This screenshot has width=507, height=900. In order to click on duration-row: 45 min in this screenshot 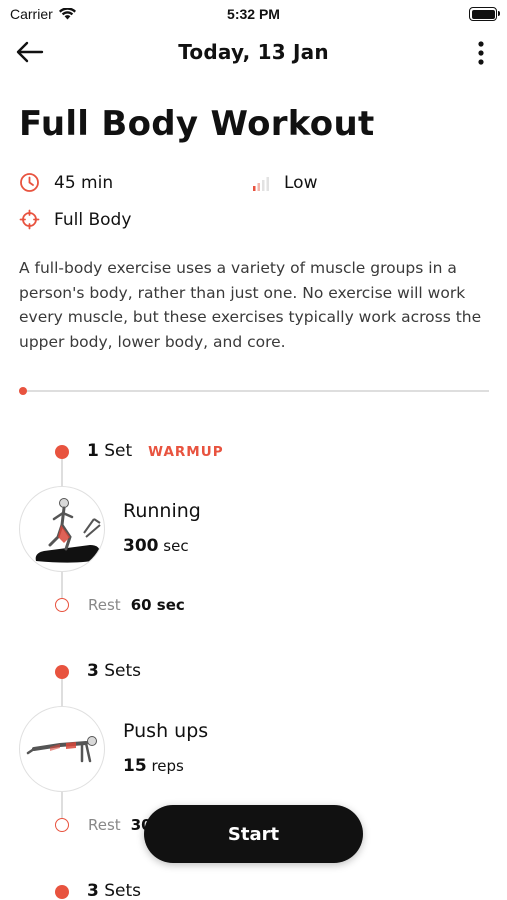, I will do `click(66, 182)`.